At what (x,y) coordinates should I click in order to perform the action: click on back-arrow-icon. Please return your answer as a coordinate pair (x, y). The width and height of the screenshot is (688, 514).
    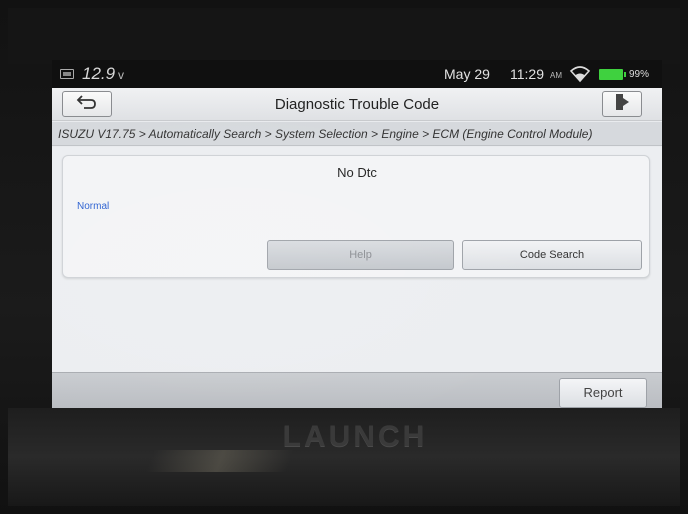
    Looking at the image, I should click on (87, 104).